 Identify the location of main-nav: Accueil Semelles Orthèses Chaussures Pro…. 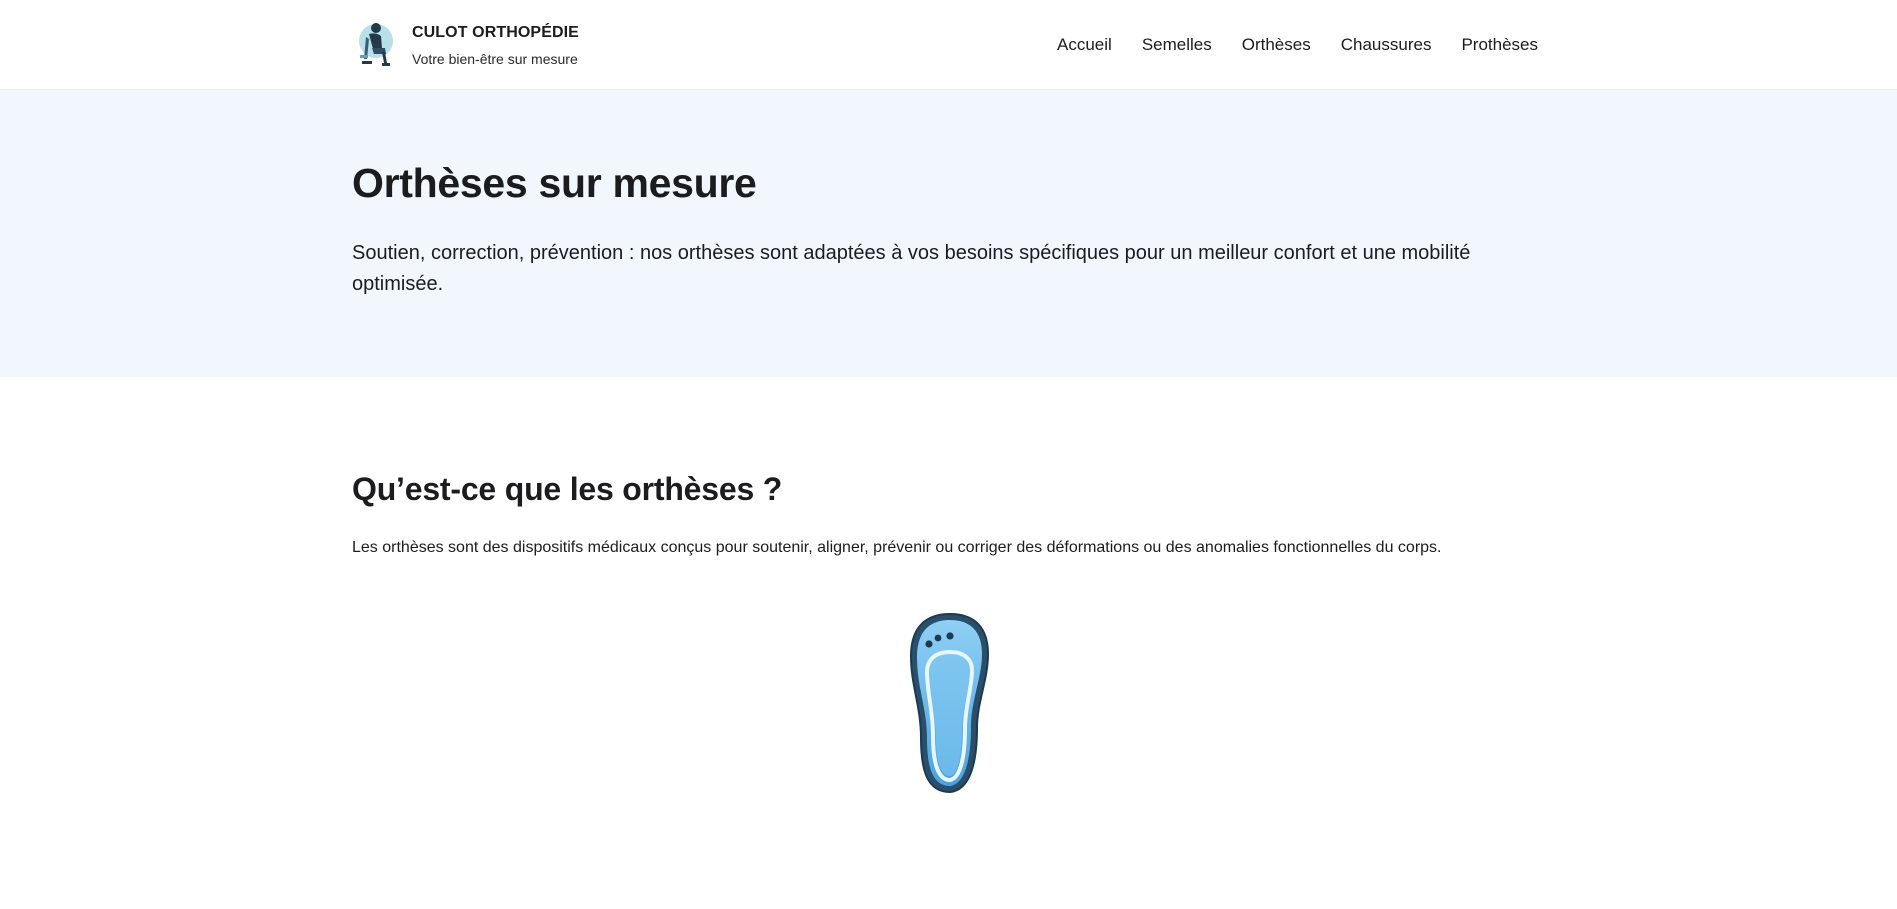
(1297, 45).